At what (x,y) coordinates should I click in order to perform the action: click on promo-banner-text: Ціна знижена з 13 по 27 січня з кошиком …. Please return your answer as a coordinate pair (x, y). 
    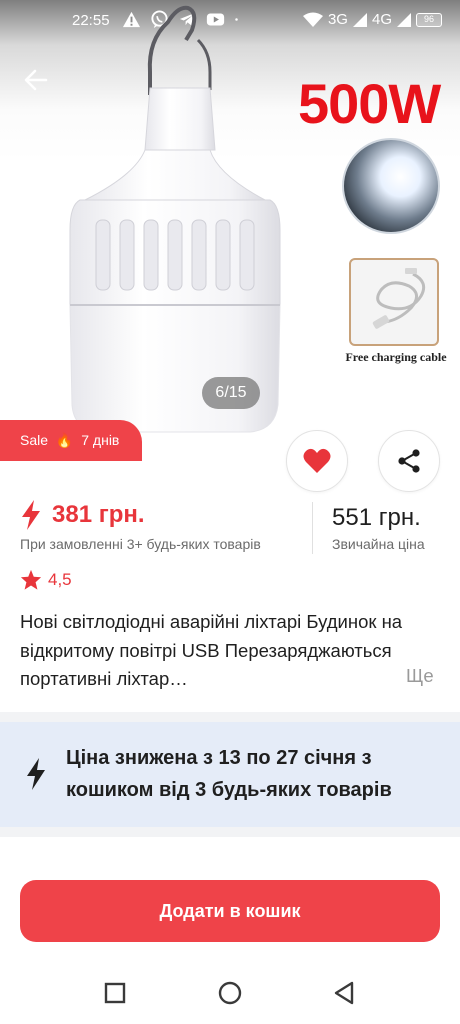
    Looking at the image, I should click on (229, 774).